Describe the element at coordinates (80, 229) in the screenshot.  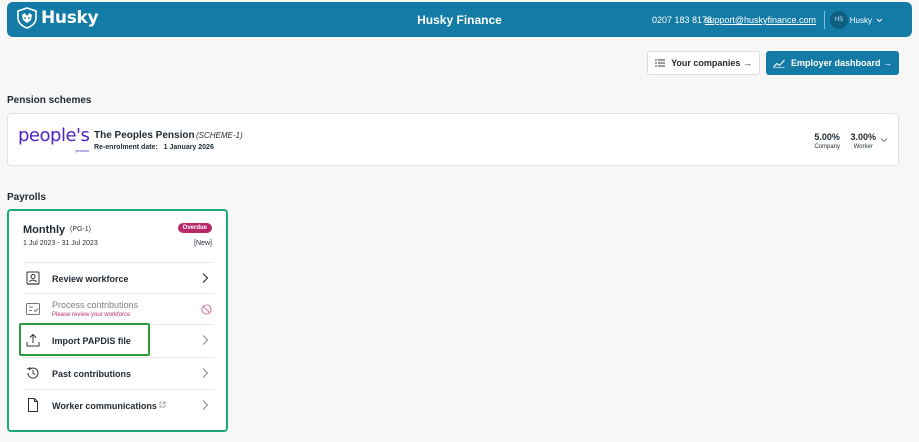
I see `payroll-code: (PG-1)` at that location.